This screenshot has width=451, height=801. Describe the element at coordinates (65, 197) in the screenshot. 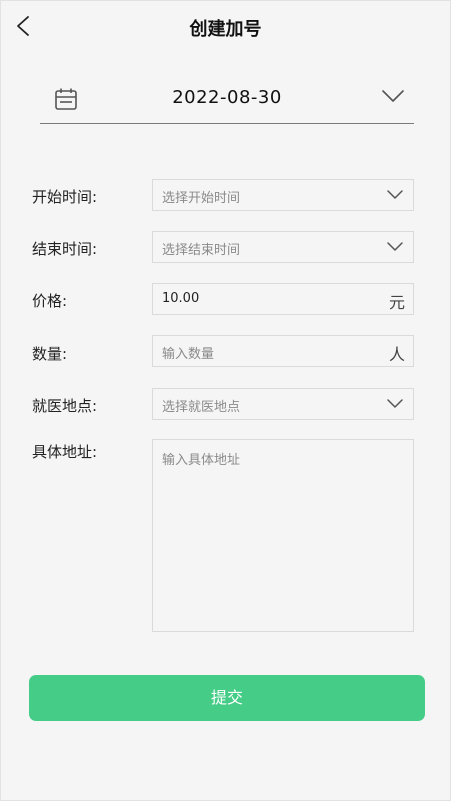

I see `start-time-label: 开始时间:` at that location.